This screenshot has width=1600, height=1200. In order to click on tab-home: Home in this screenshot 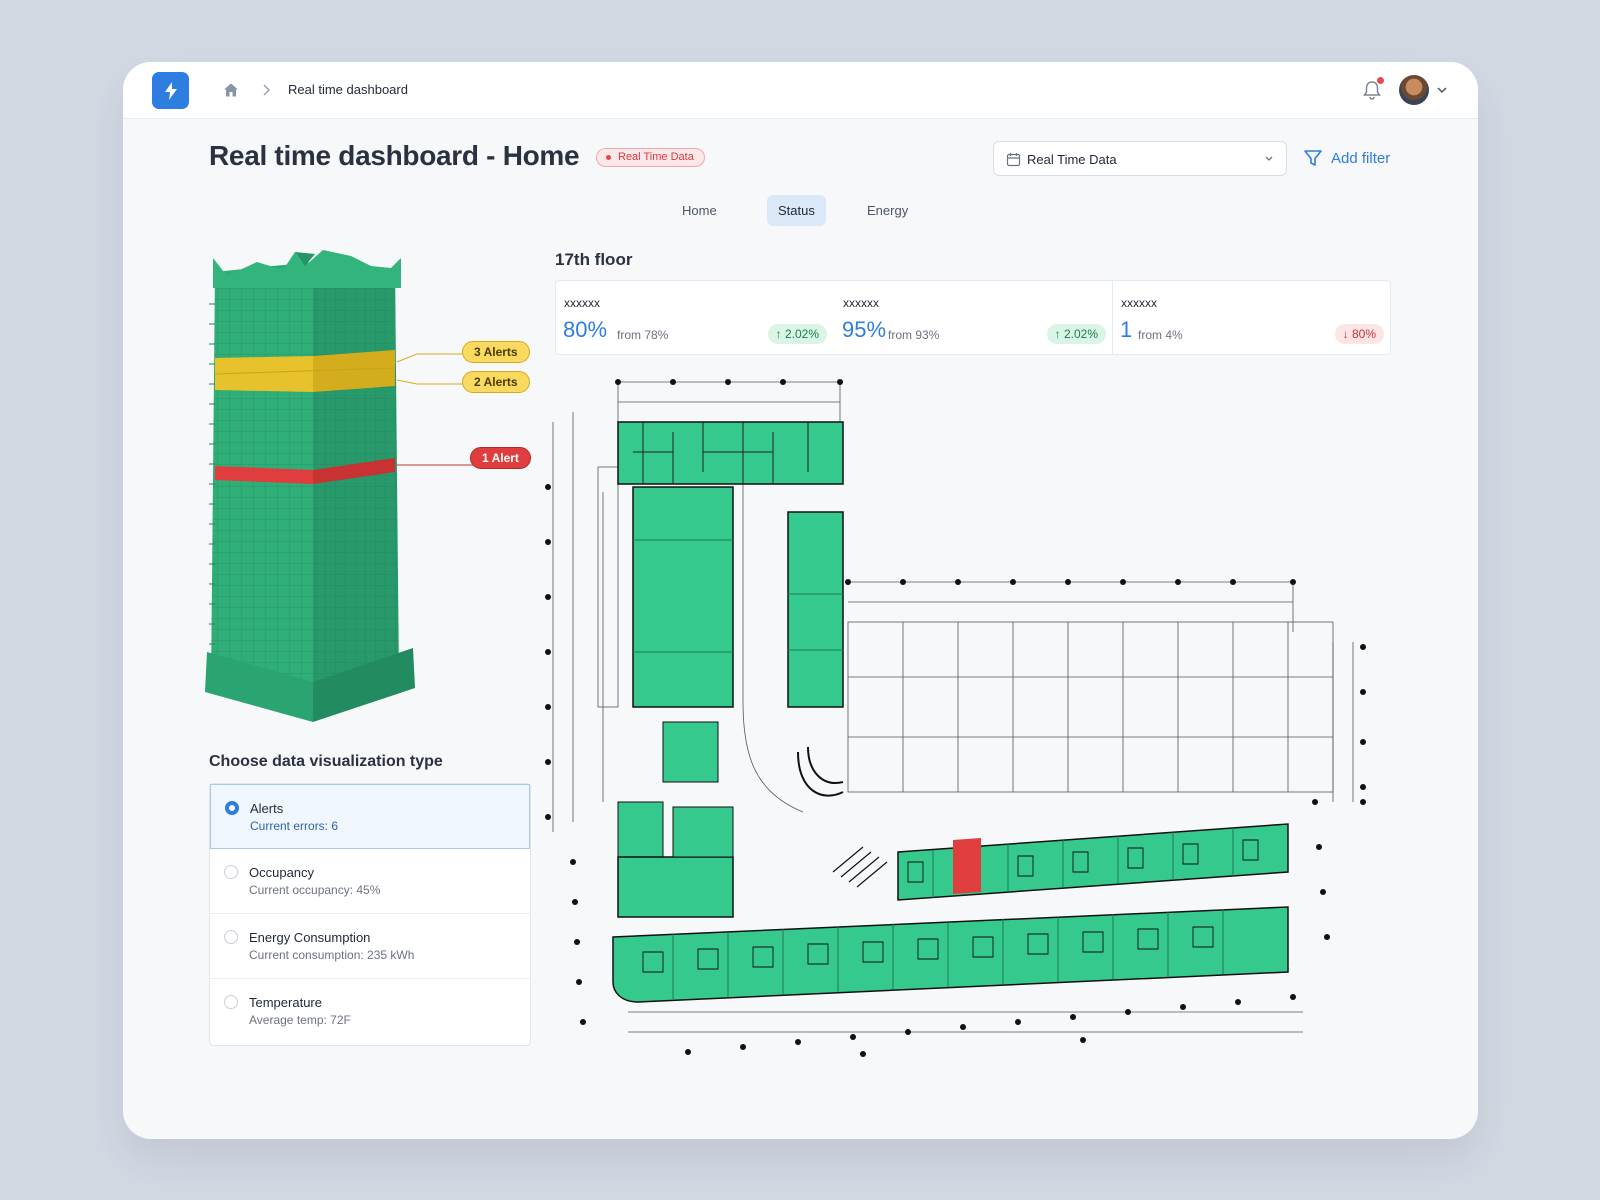, I will do `click(699, 210)`.